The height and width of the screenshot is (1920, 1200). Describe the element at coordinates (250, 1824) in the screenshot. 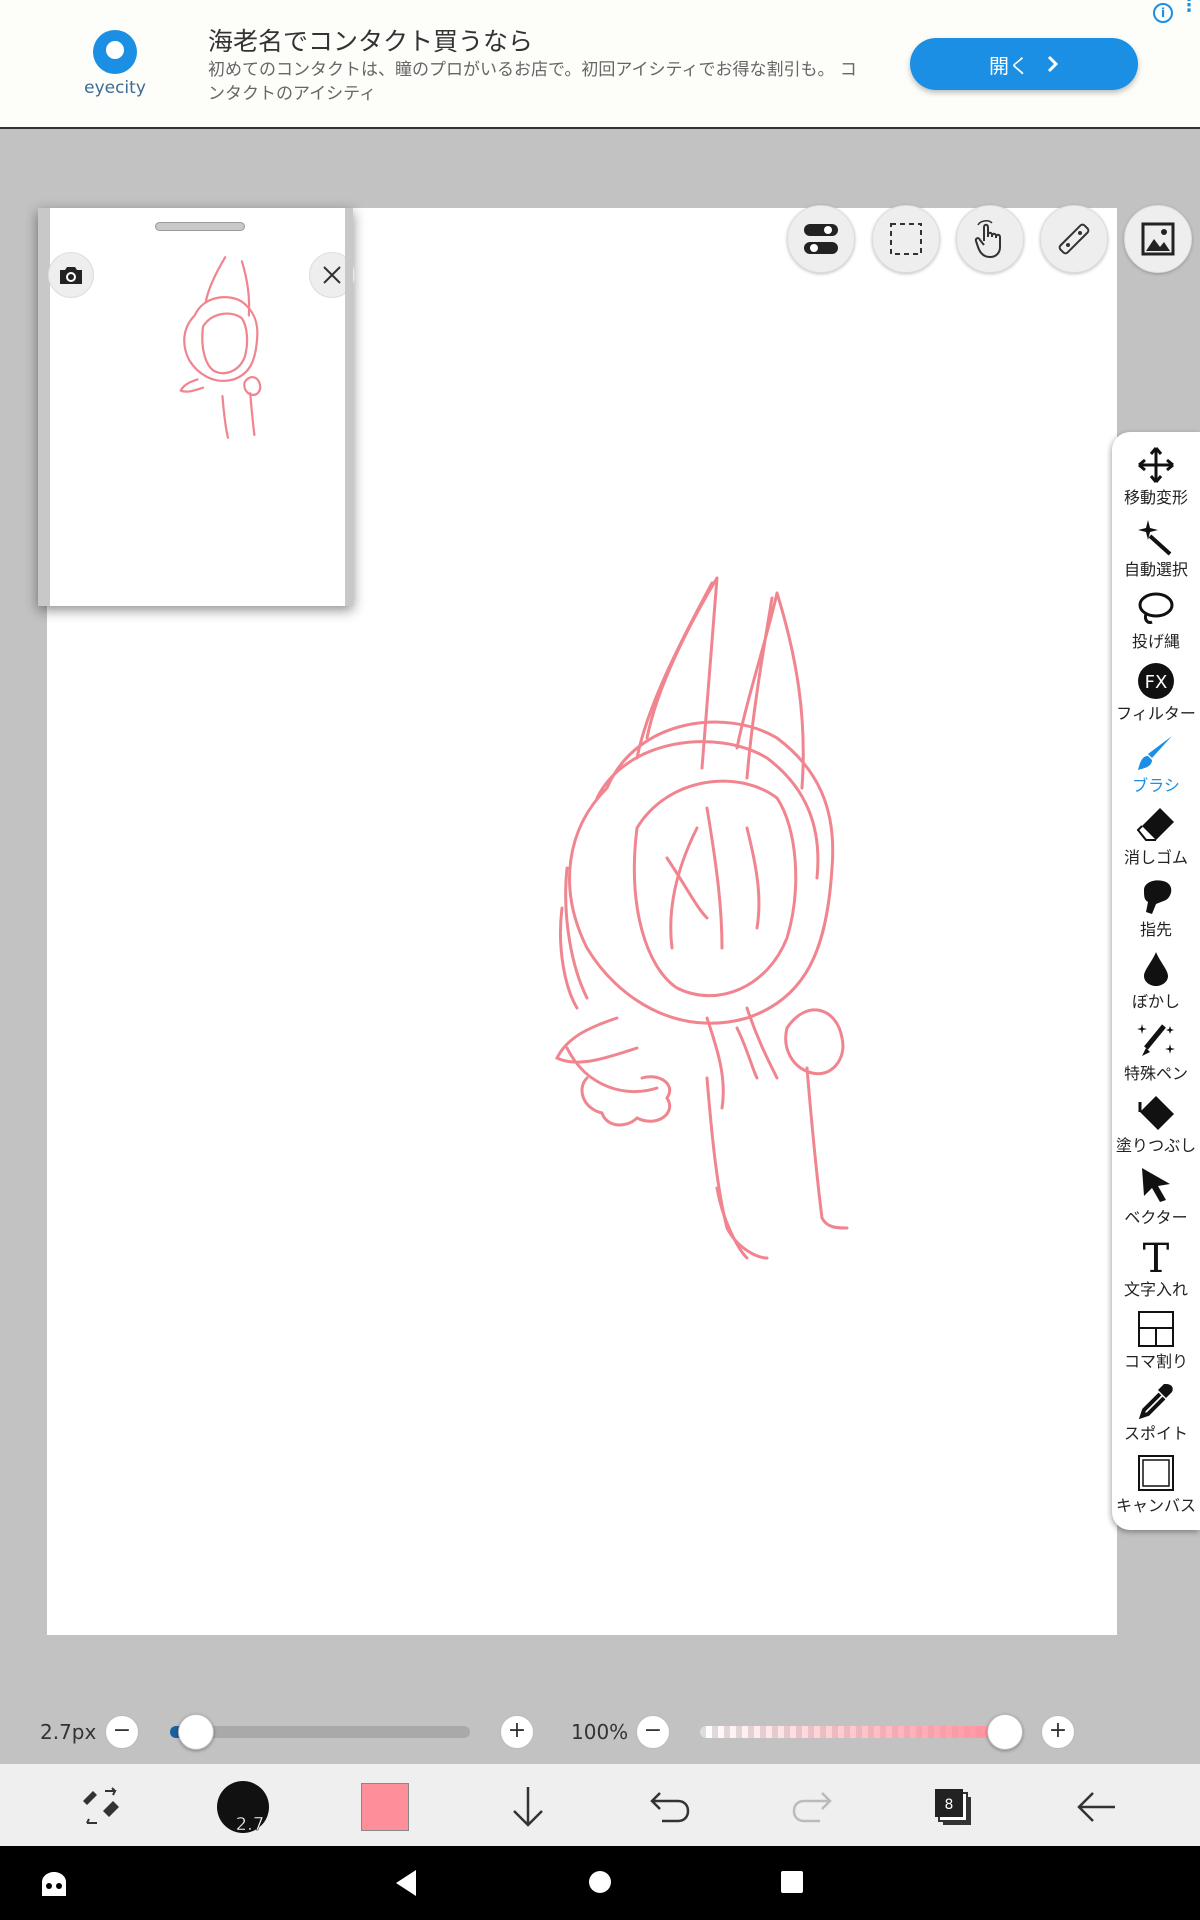

I see `svg-text: 2.7` at that location.